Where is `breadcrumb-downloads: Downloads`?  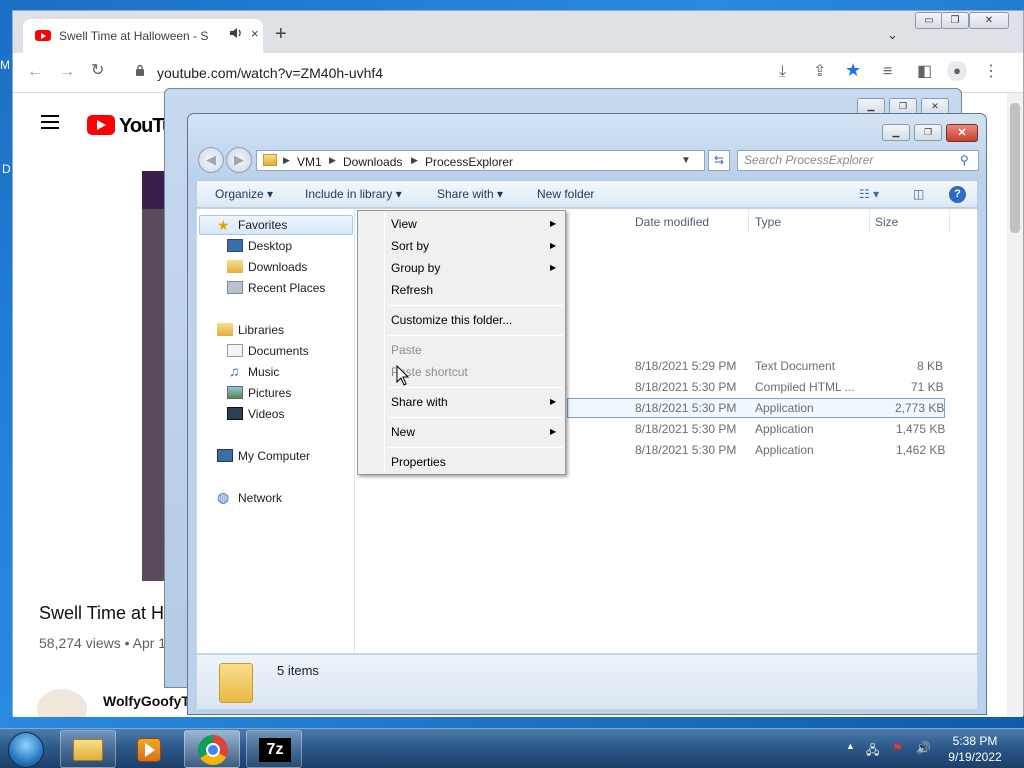 breadcrumb-downloads: Downloads is located at coordinates (372, 162).